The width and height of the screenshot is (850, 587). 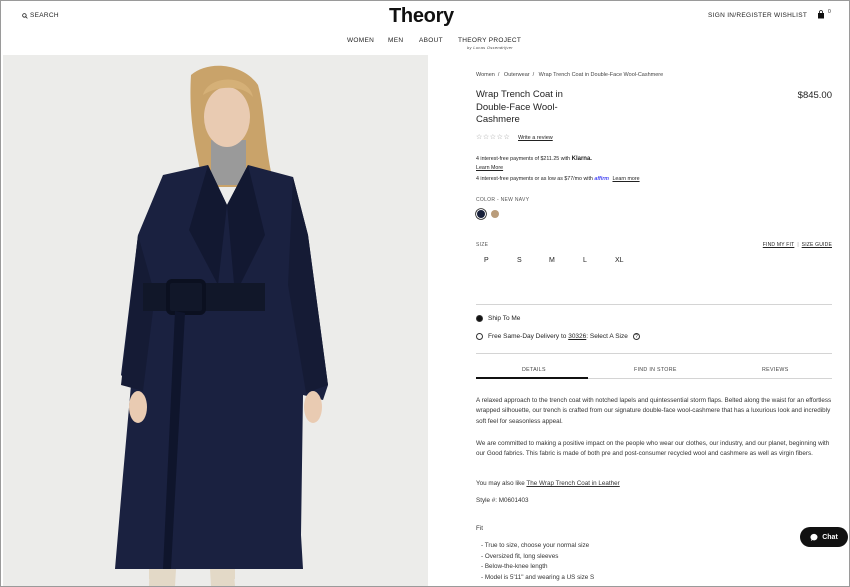 I want to click on tab-details: DETAILS, so click(x=534, y=370).